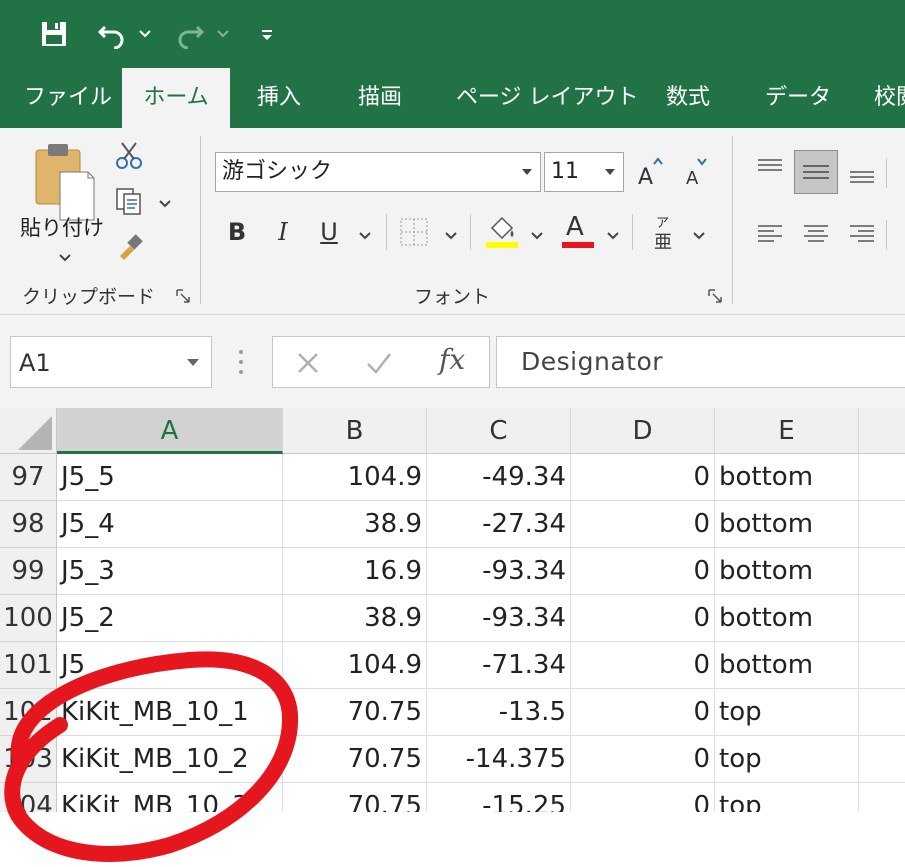 The height and width of the screenshot is (867, 905). I want to click on font-launcher-icon, so click(715, 295).